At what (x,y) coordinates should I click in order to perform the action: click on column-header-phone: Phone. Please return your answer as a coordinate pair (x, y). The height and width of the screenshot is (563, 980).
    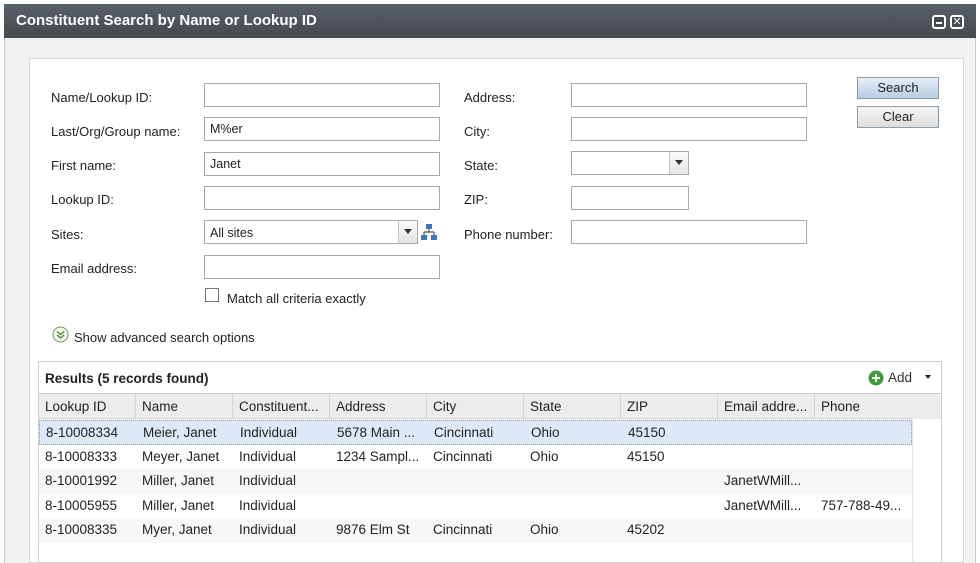
    Looking at the image, I should click on (863, 406).